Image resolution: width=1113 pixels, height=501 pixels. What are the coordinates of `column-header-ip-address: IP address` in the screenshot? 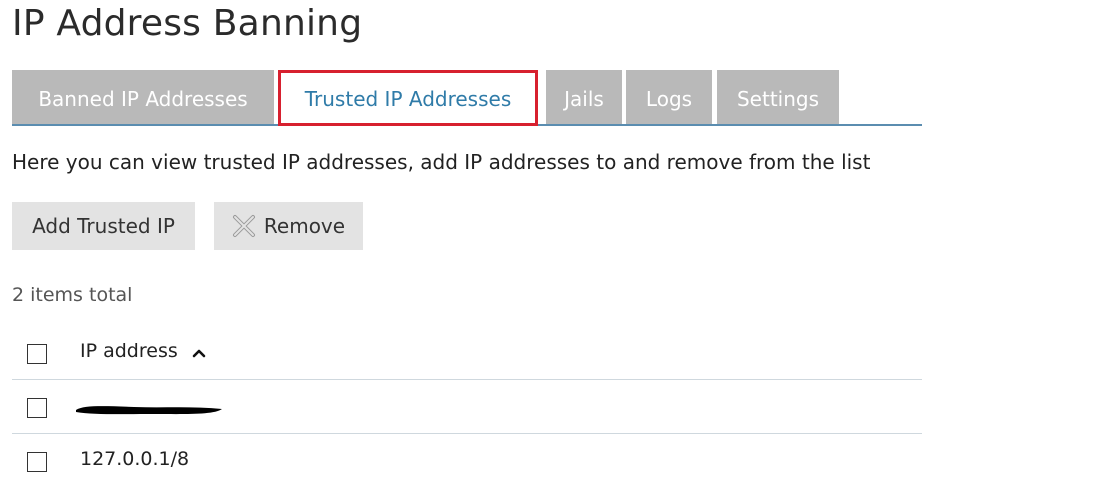 It's located at (143, 351).